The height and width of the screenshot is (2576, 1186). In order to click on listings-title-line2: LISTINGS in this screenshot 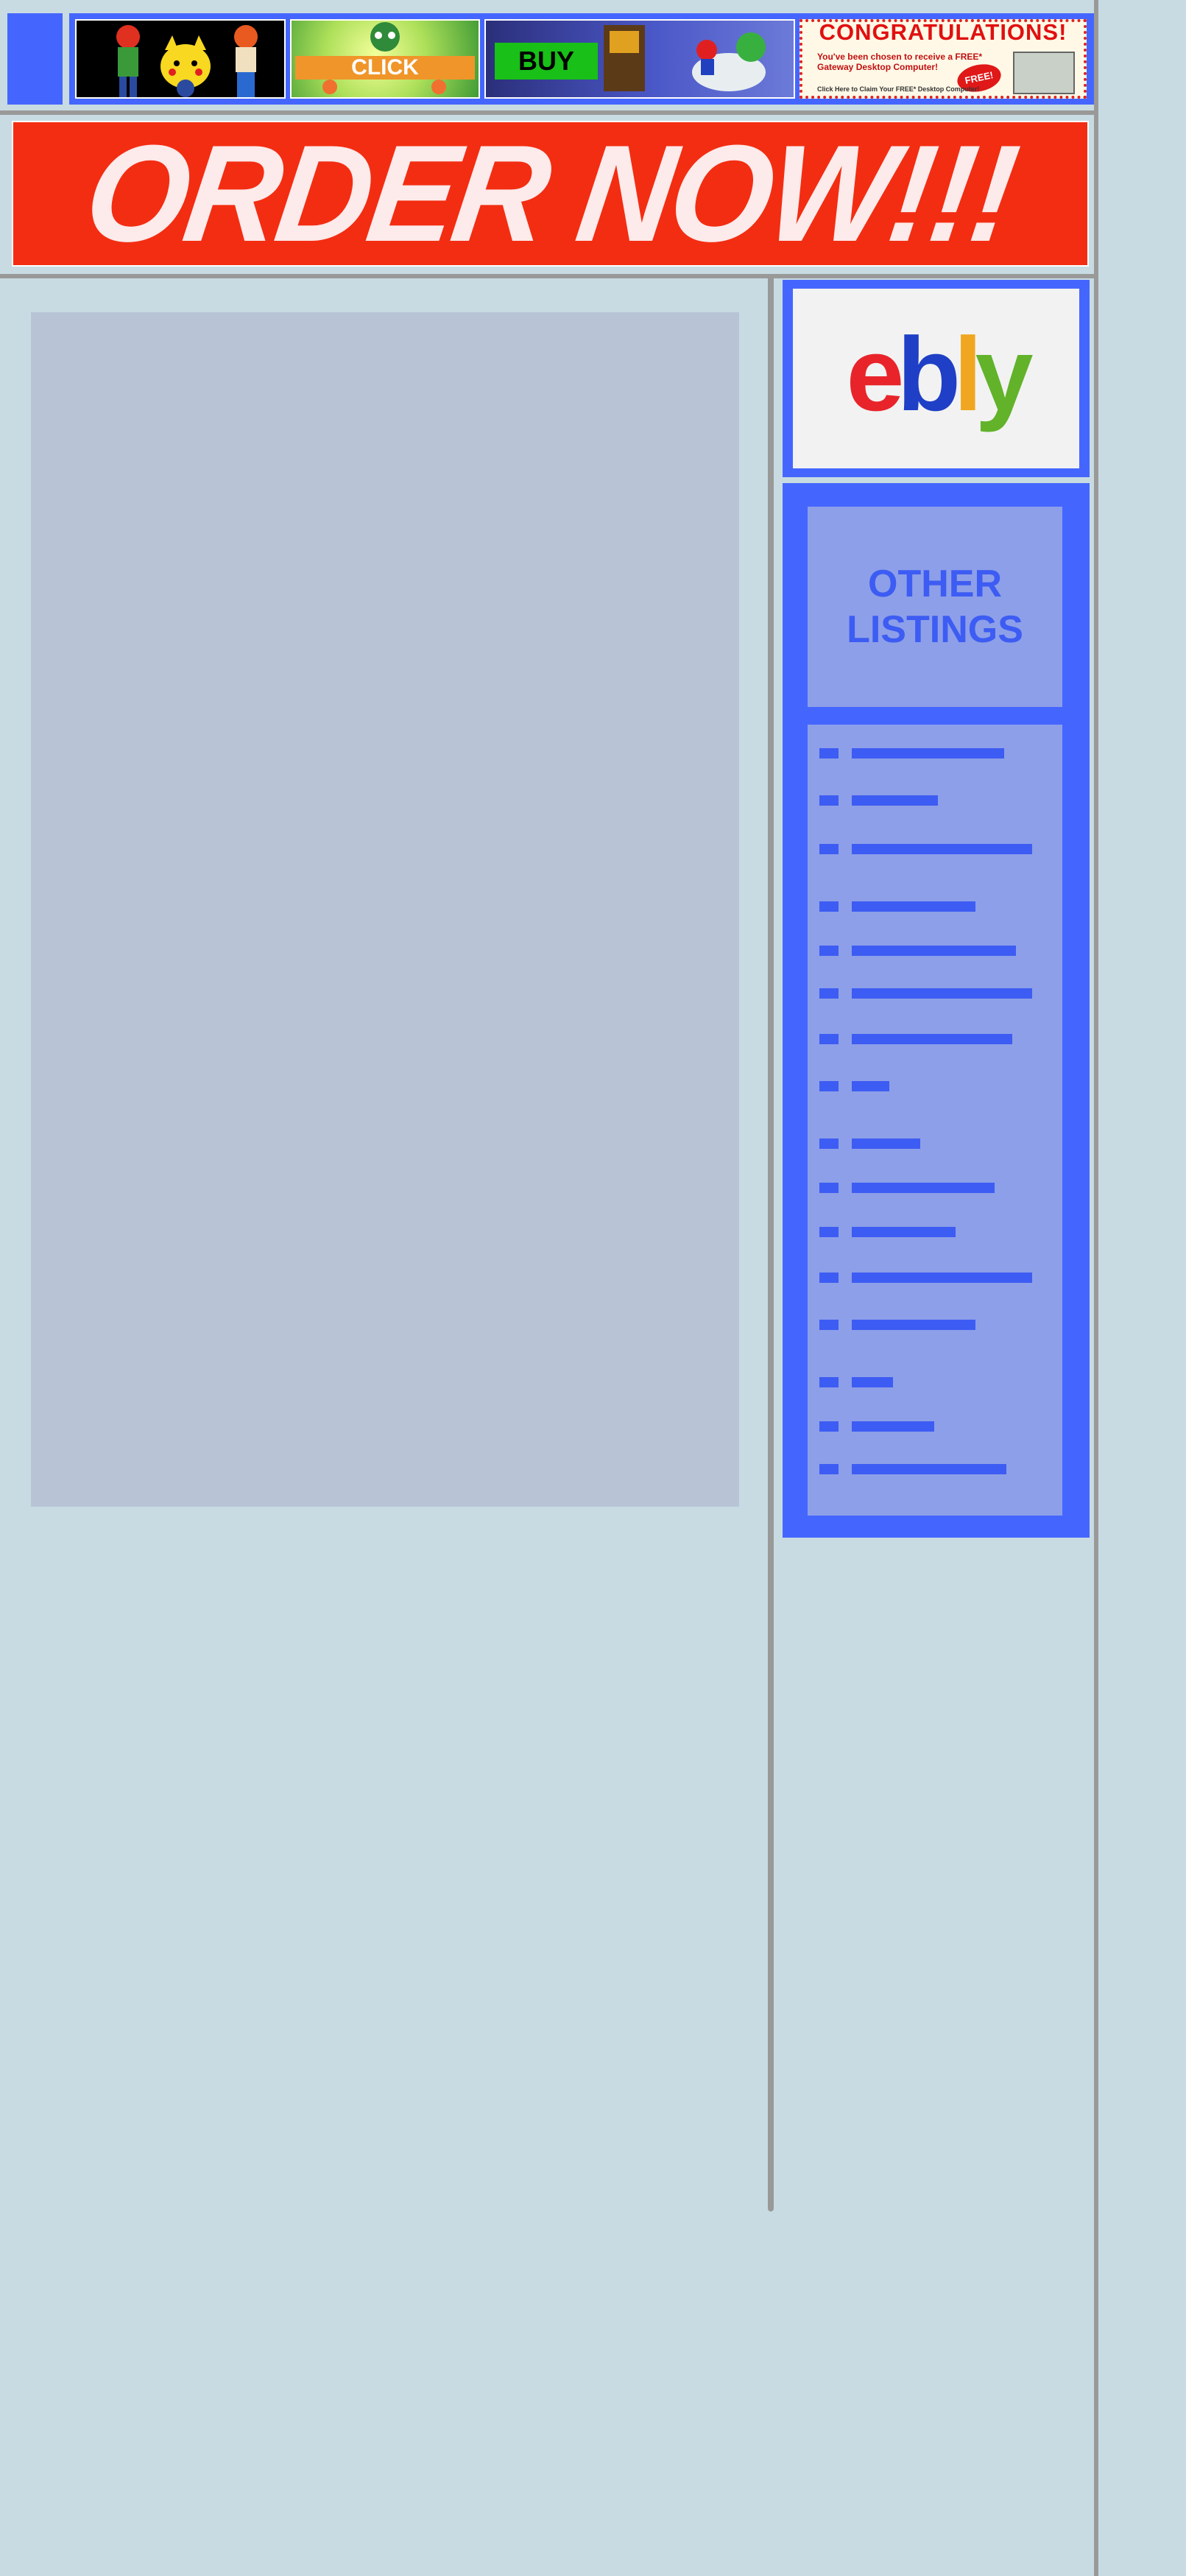, I will do `click(935, 629)`.